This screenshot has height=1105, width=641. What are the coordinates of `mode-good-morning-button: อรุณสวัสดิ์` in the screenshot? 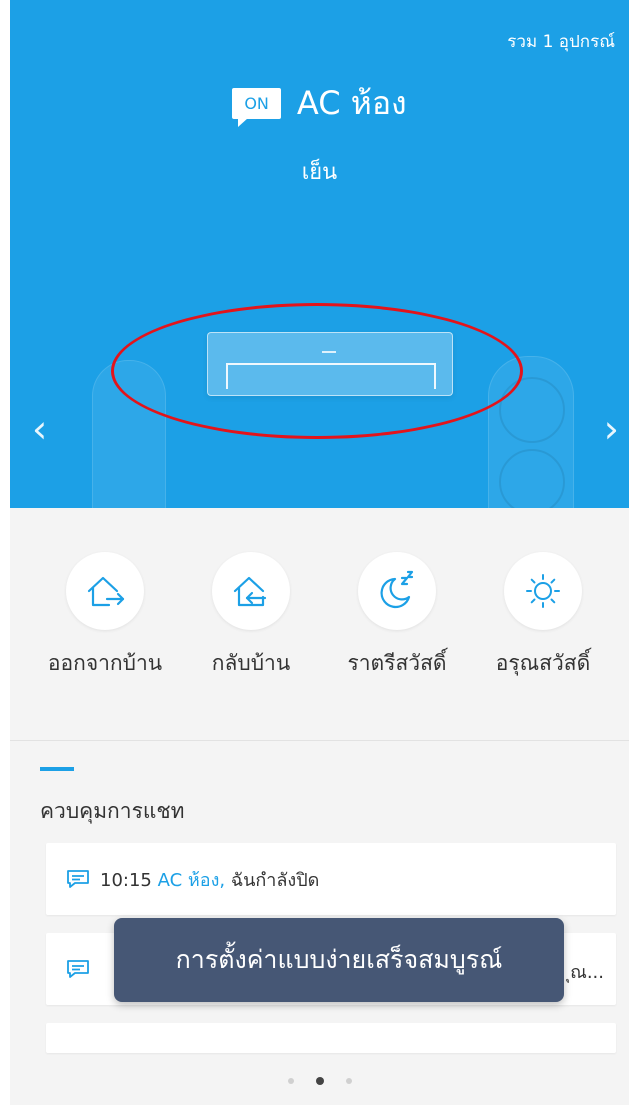 It's located at (543, 615).